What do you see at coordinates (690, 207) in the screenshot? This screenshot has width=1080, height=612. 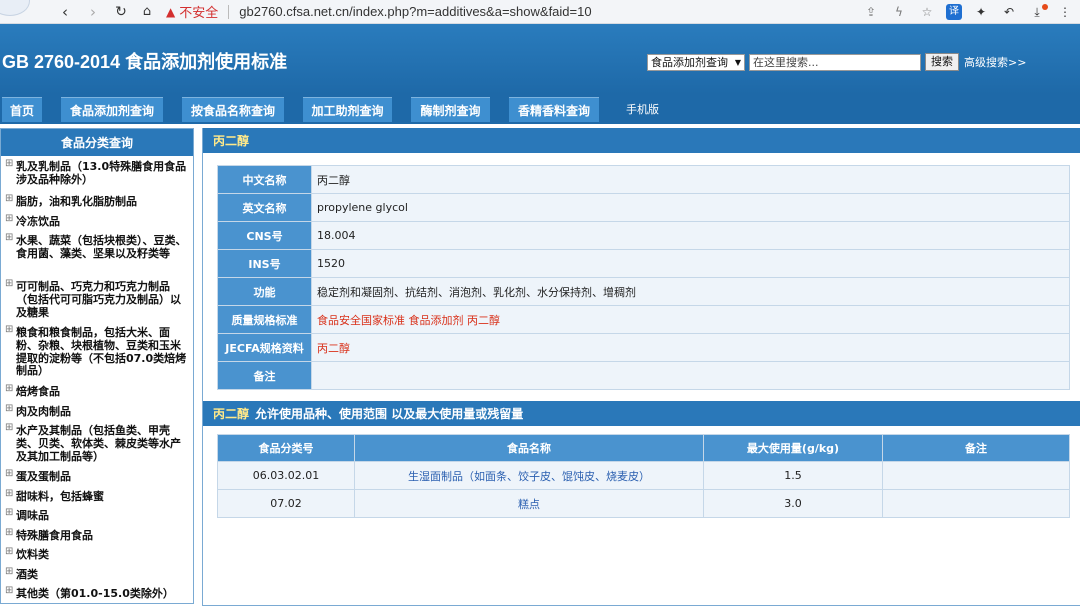 I see `field-value: propylene glycol` at bounding box center [690, 207].